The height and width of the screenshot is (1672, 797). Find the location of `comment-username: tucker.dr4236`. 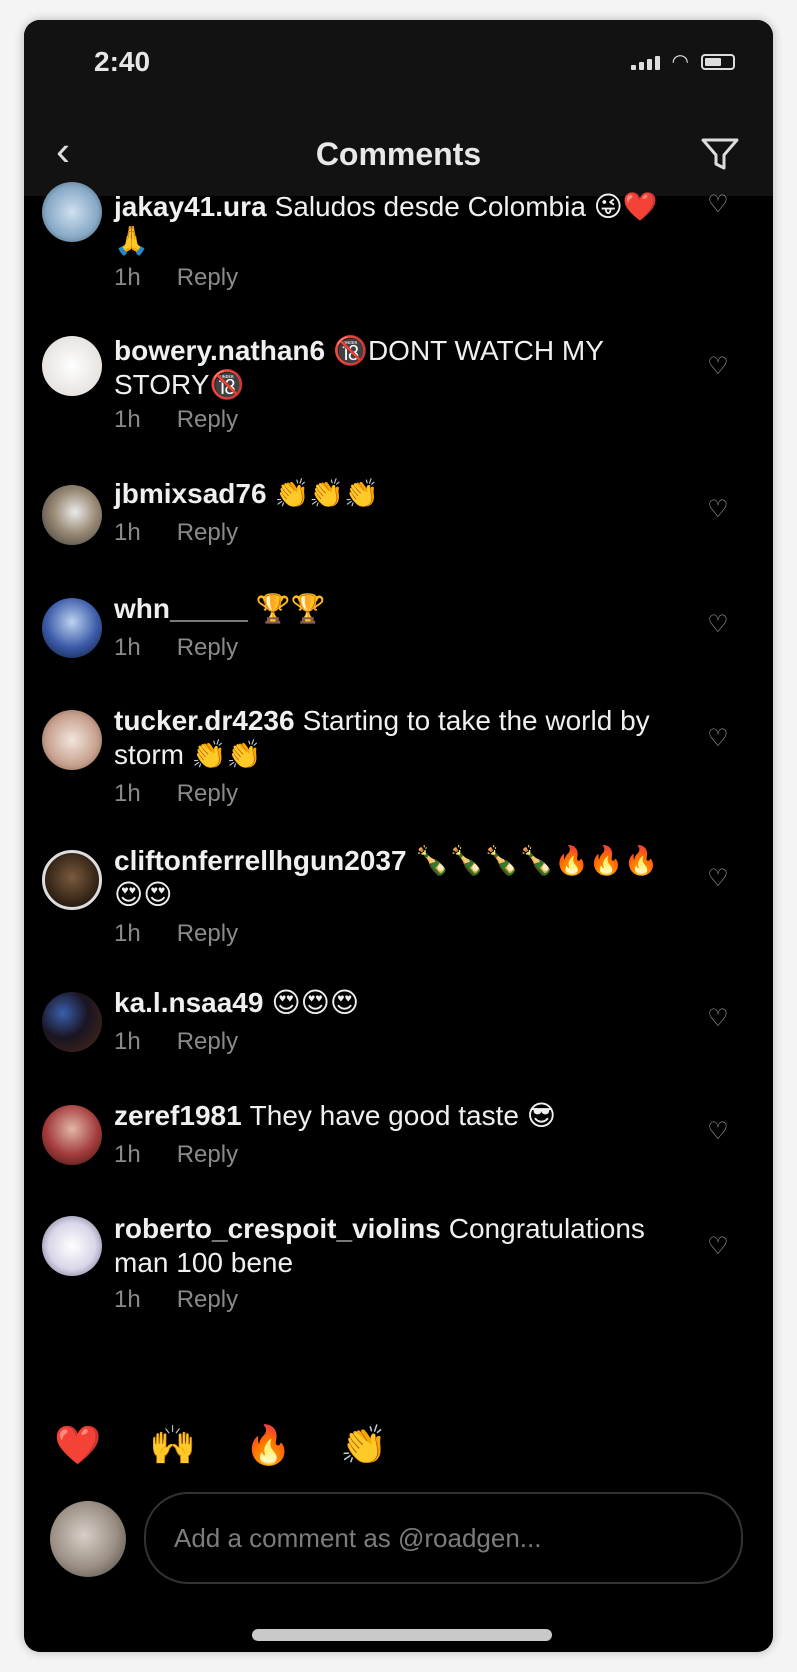

comment-username: tucker.dr4236 is located at coordinates (204, 720).